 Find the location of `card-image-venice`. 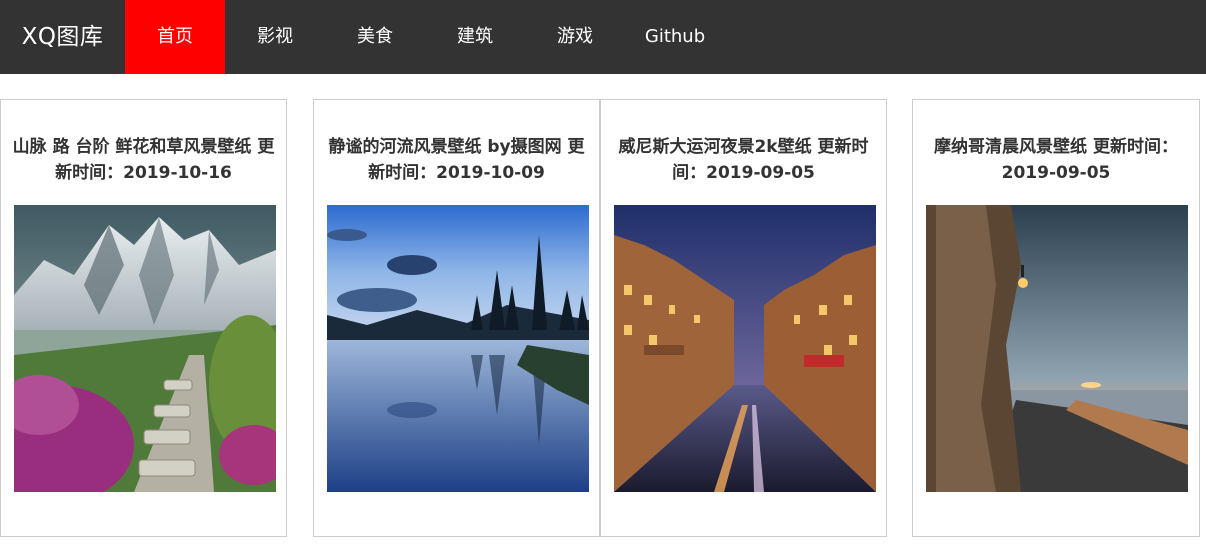

card-image-venice is located at coordinates (745, 348).